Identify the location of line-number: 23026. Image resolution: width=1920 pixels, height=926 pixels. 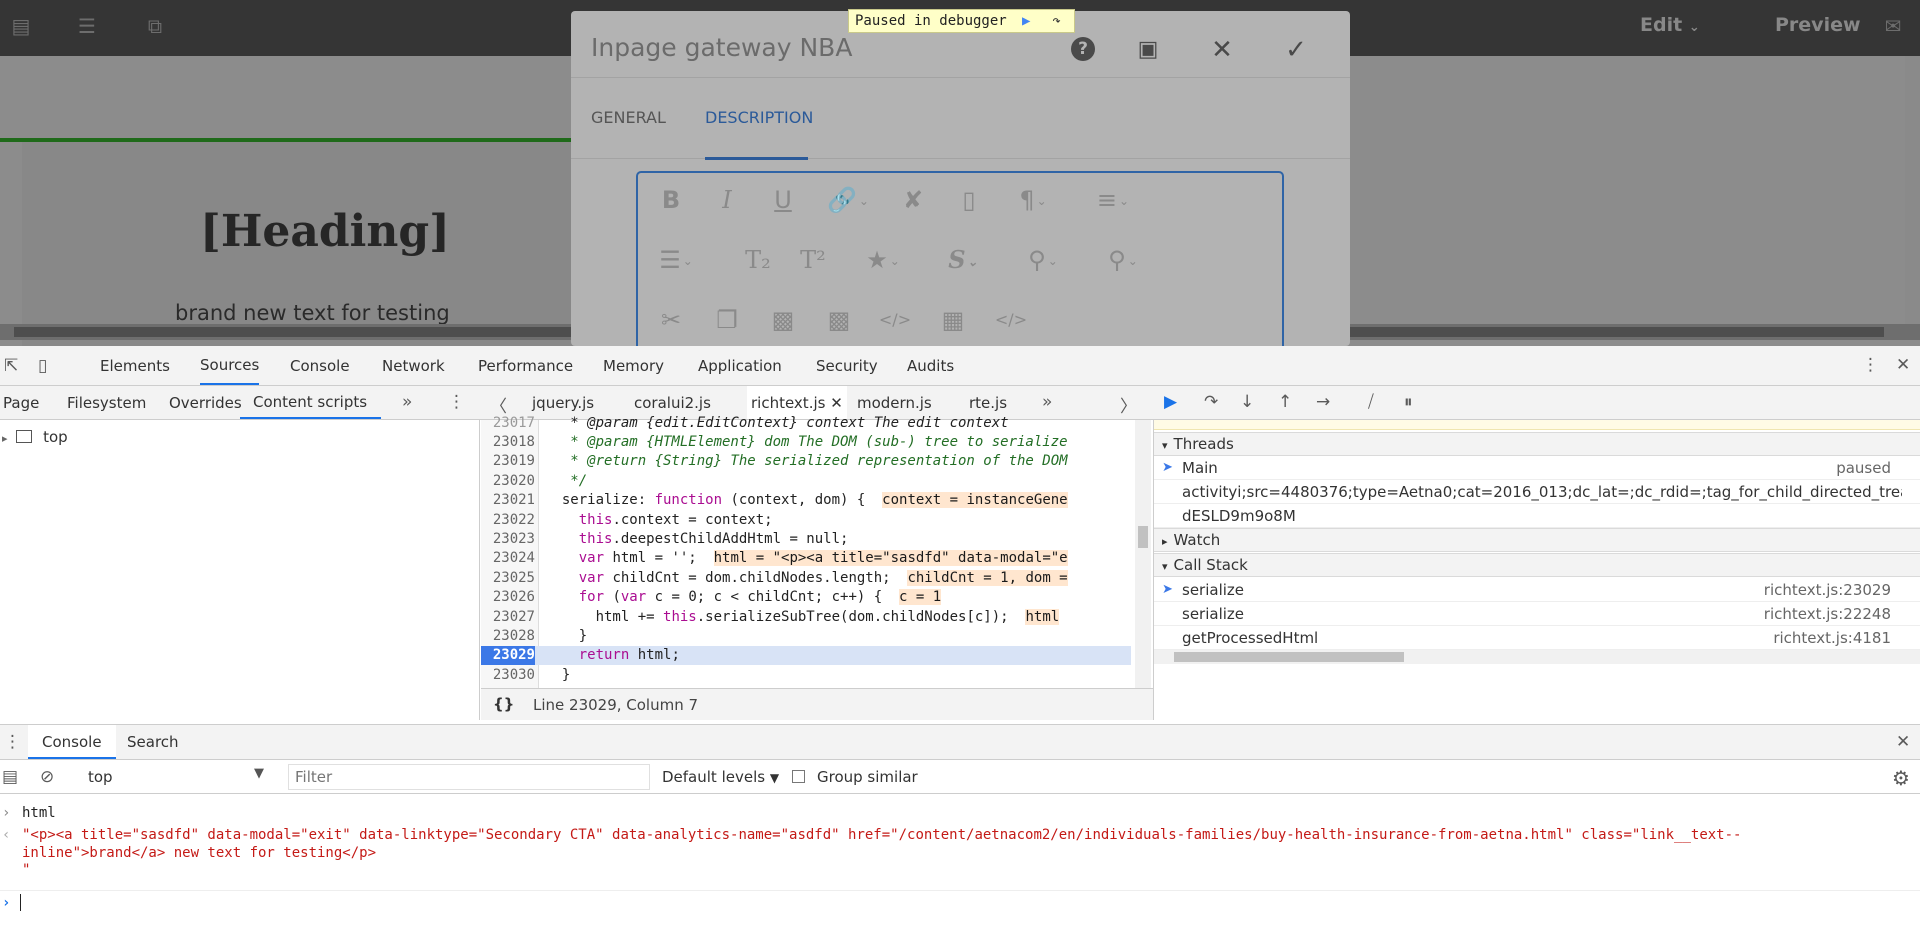
(508, 597).